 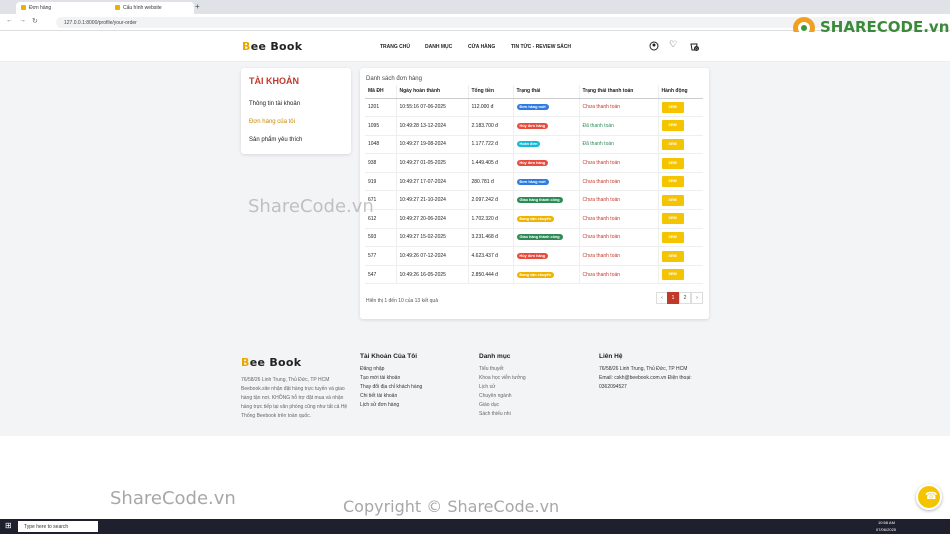 What do you see at coordinates (697, 298) in the screenshot?
I see `pagination-next: ›` at bounding box center [697, 298].